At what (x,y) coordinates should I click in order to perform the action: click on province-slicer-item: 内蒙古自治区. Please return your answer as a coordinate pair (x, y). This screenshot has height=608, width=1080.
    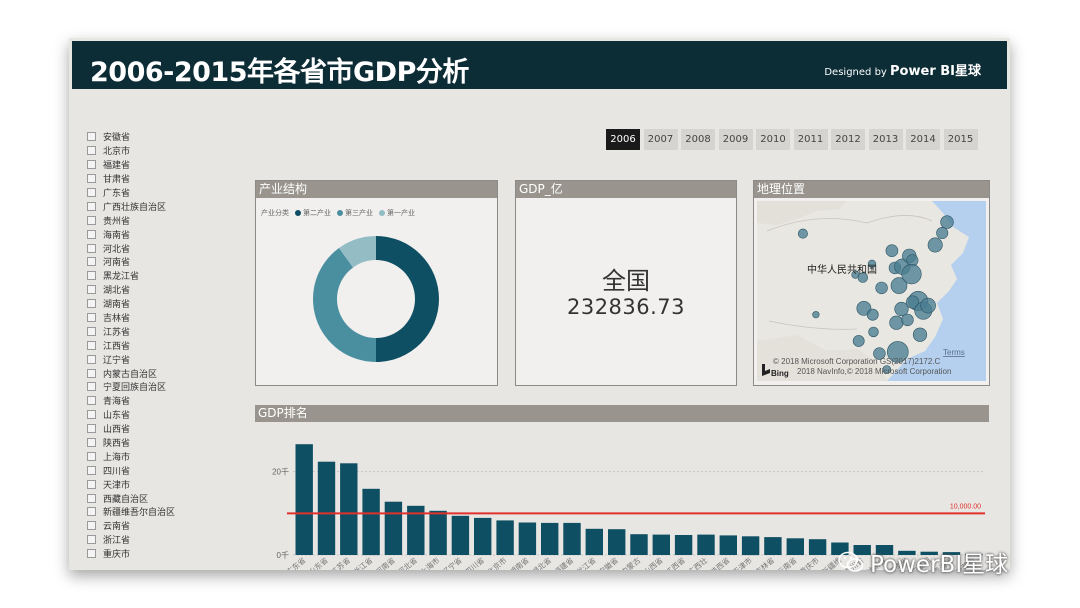
    Looking at the image, I should click on (167, 373).